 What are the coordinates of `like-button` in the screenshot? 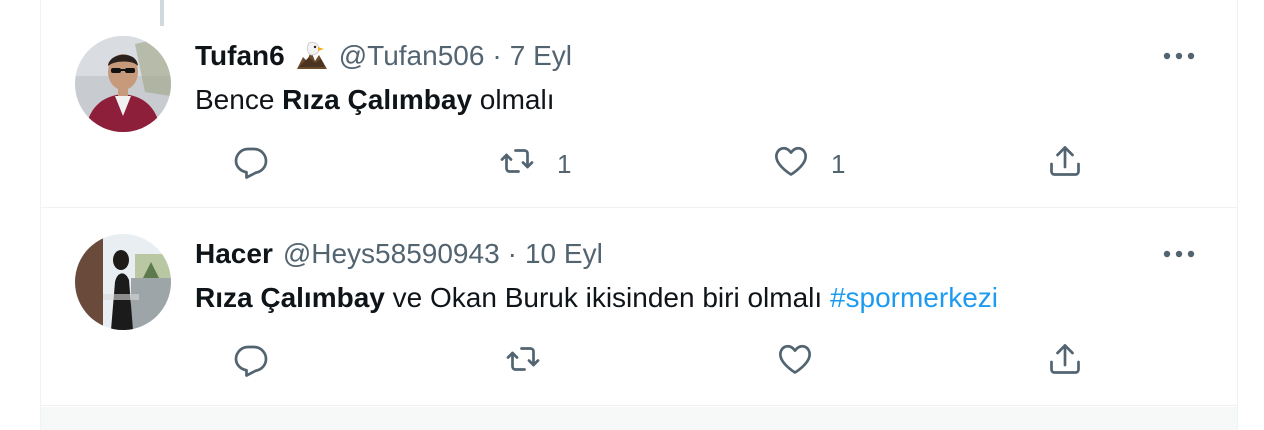 It's located at (806, 362).